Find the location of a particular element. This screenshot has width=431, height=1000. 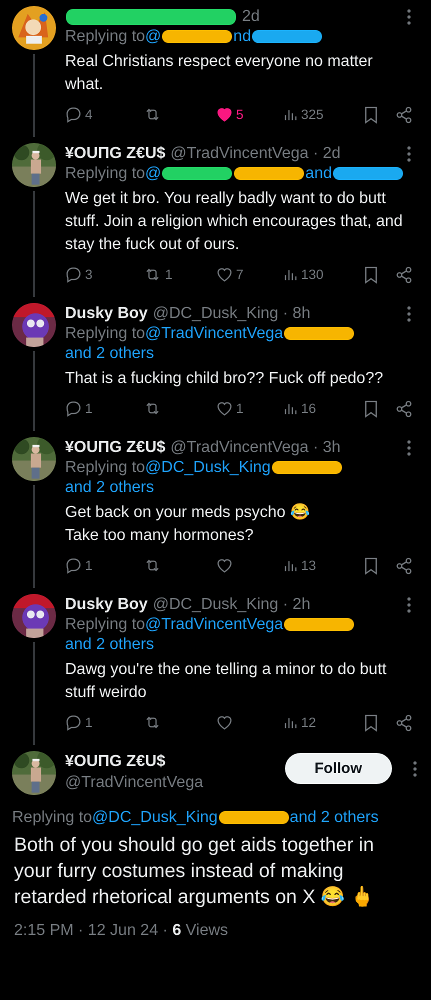

handle: @TradVincentVega is located at coordinates (134, 783).